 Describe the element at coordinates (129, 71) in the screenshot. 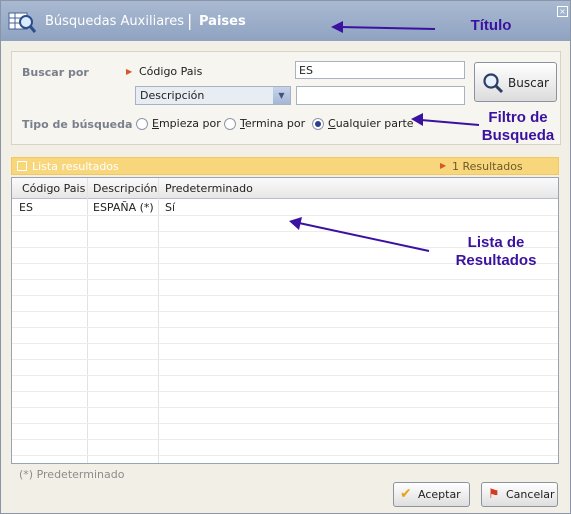

I see `field-marker-icon: ▶` at that location.